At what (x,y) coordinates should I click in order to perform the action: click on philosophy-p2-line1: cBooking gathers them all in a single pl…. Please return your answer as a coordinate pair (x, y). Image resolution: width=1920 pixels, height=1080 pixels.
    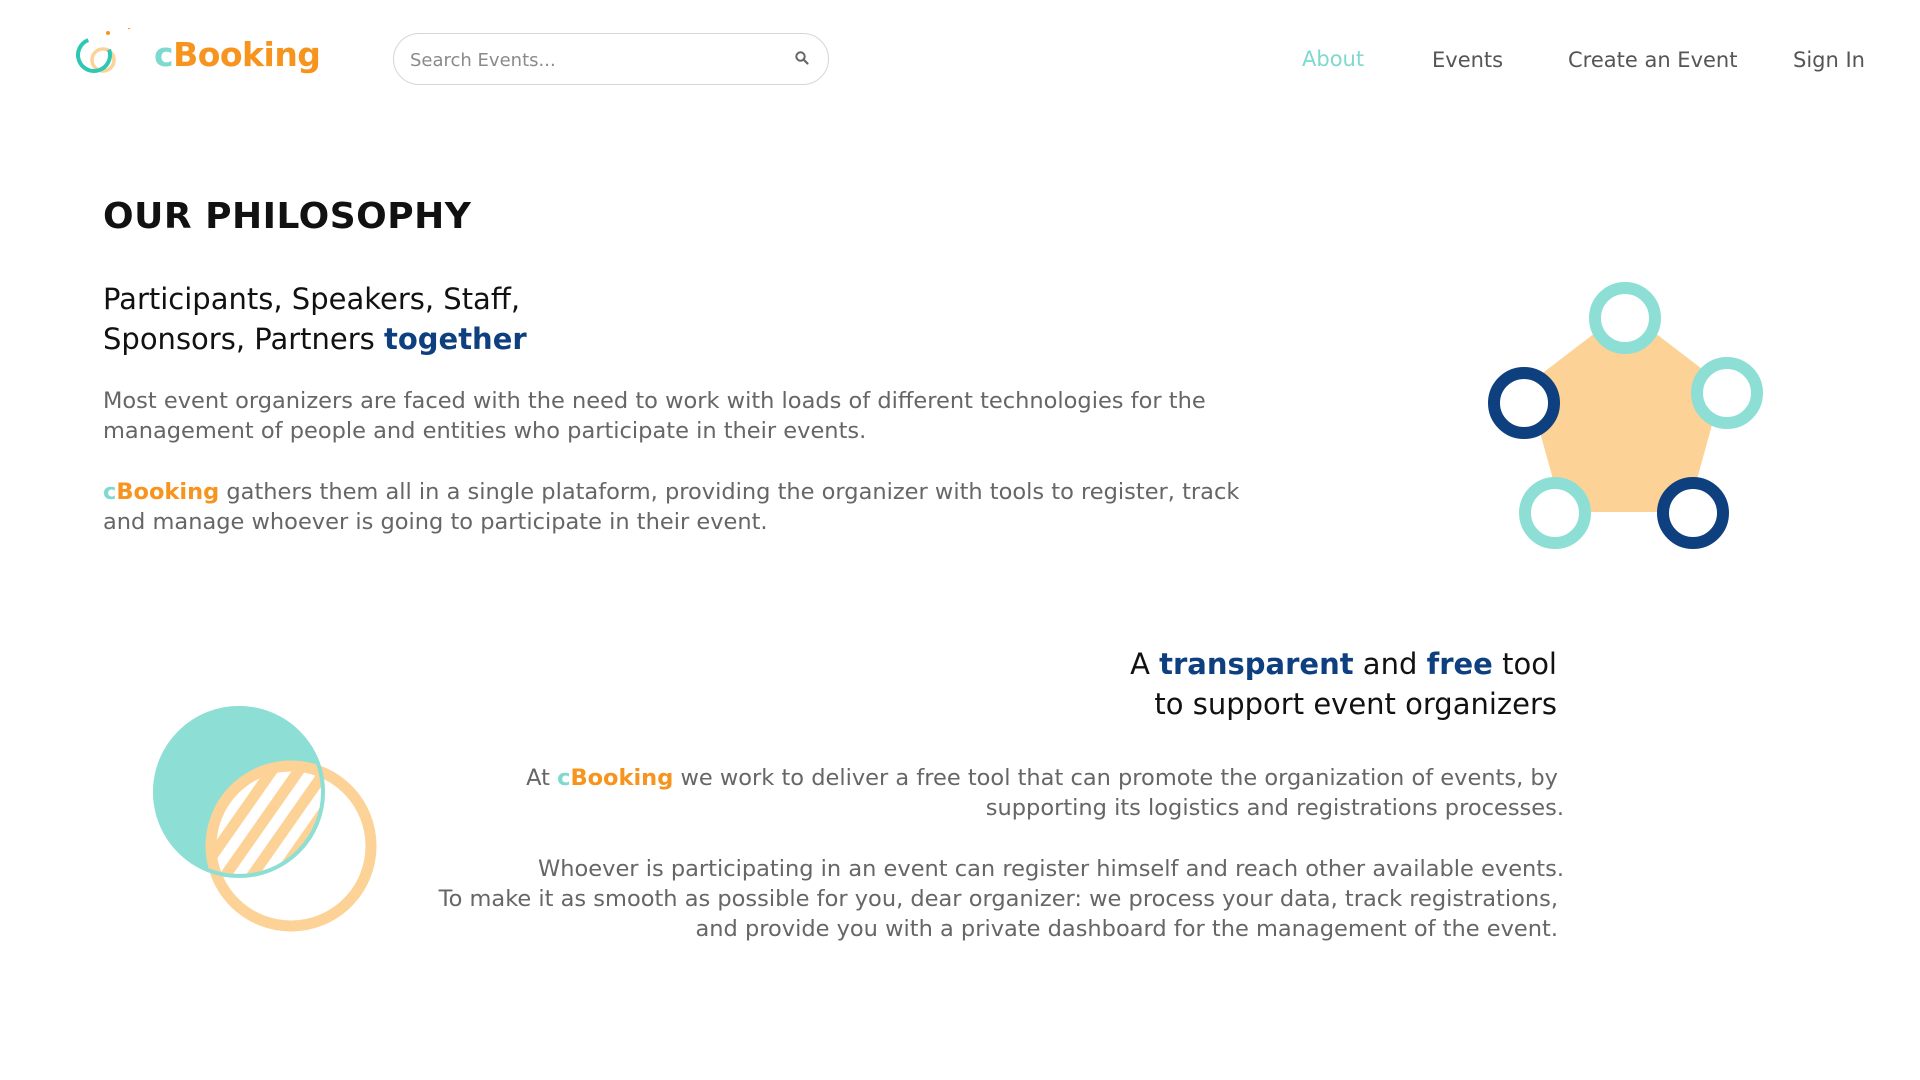
    Looking at the image, I should click on (671, 492).